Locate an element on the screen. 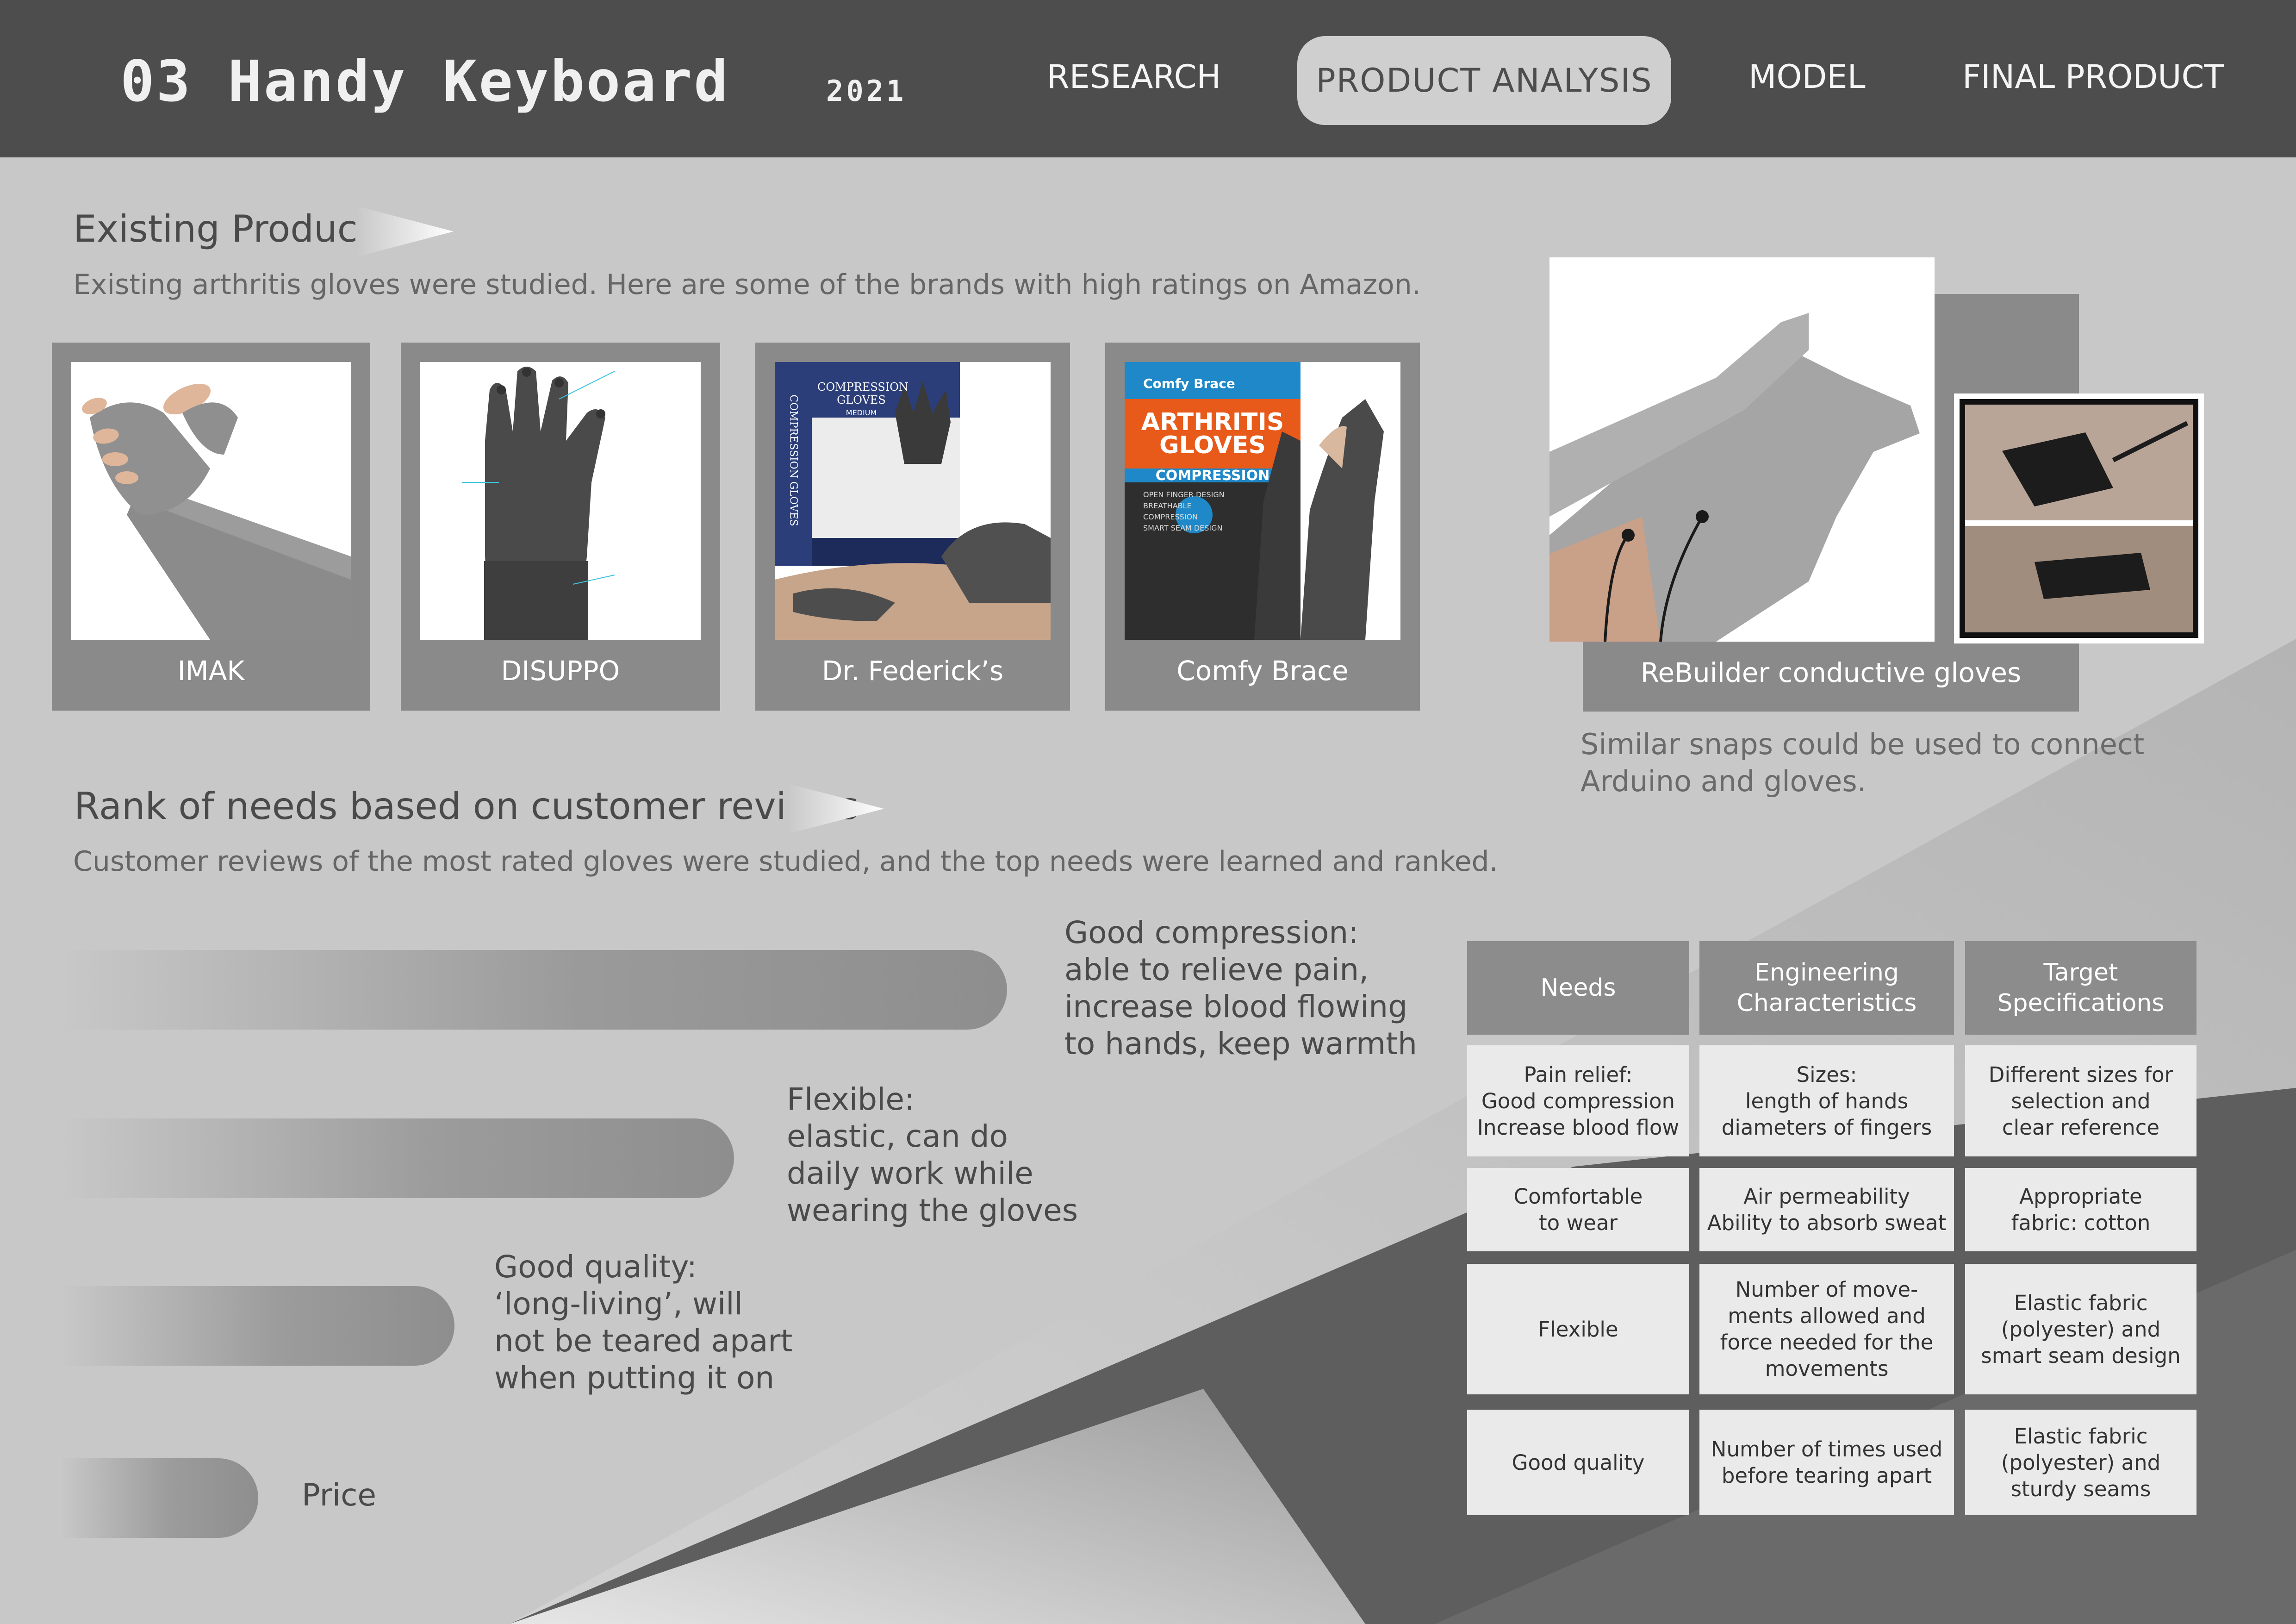  cell-line: diameters of fingers is located at coordinates (1826, 1127).